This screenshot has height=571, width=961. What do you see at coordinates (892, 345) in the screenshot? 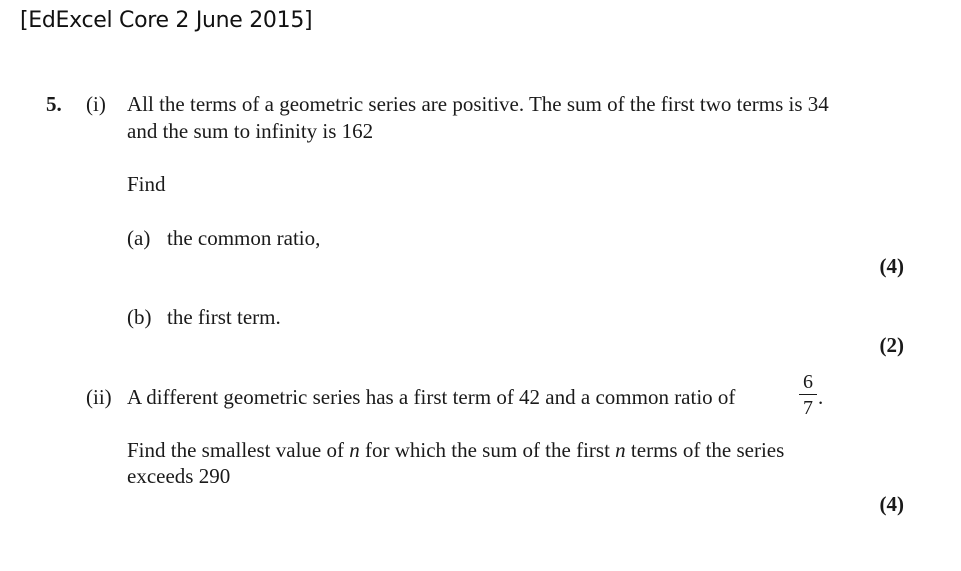
I see `part-b-marks: (2)` at bounding box center [892, 345].